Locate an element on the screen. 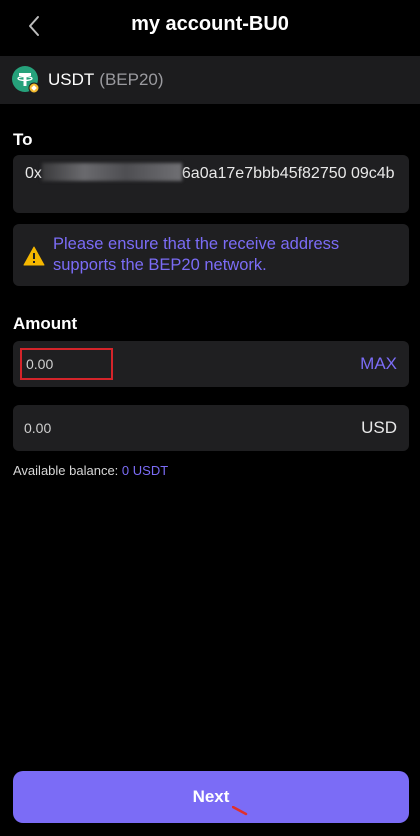 This screenshot has height=836, width=420. next-button-label: Next is located at coordinates (211, 796).